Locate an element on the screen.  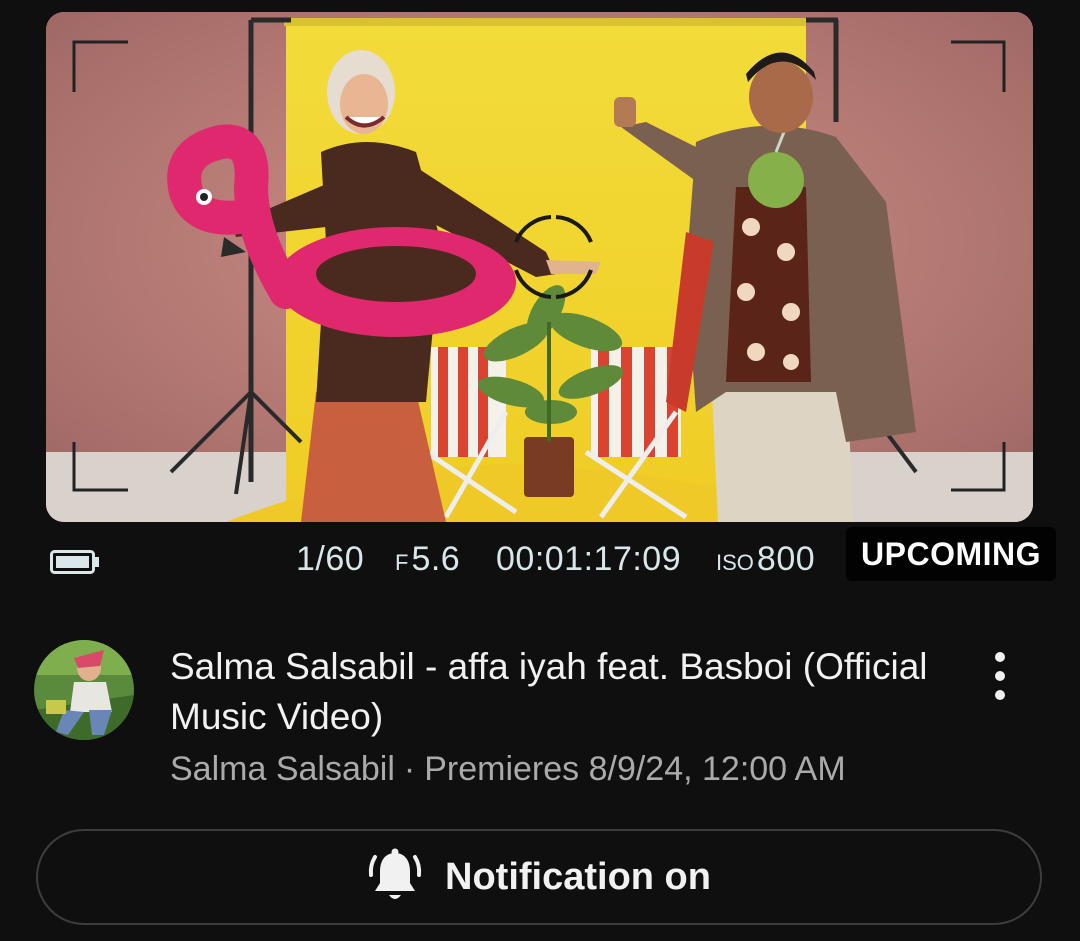
aperture-value: 5.6 is located at coordinates (436, 559).